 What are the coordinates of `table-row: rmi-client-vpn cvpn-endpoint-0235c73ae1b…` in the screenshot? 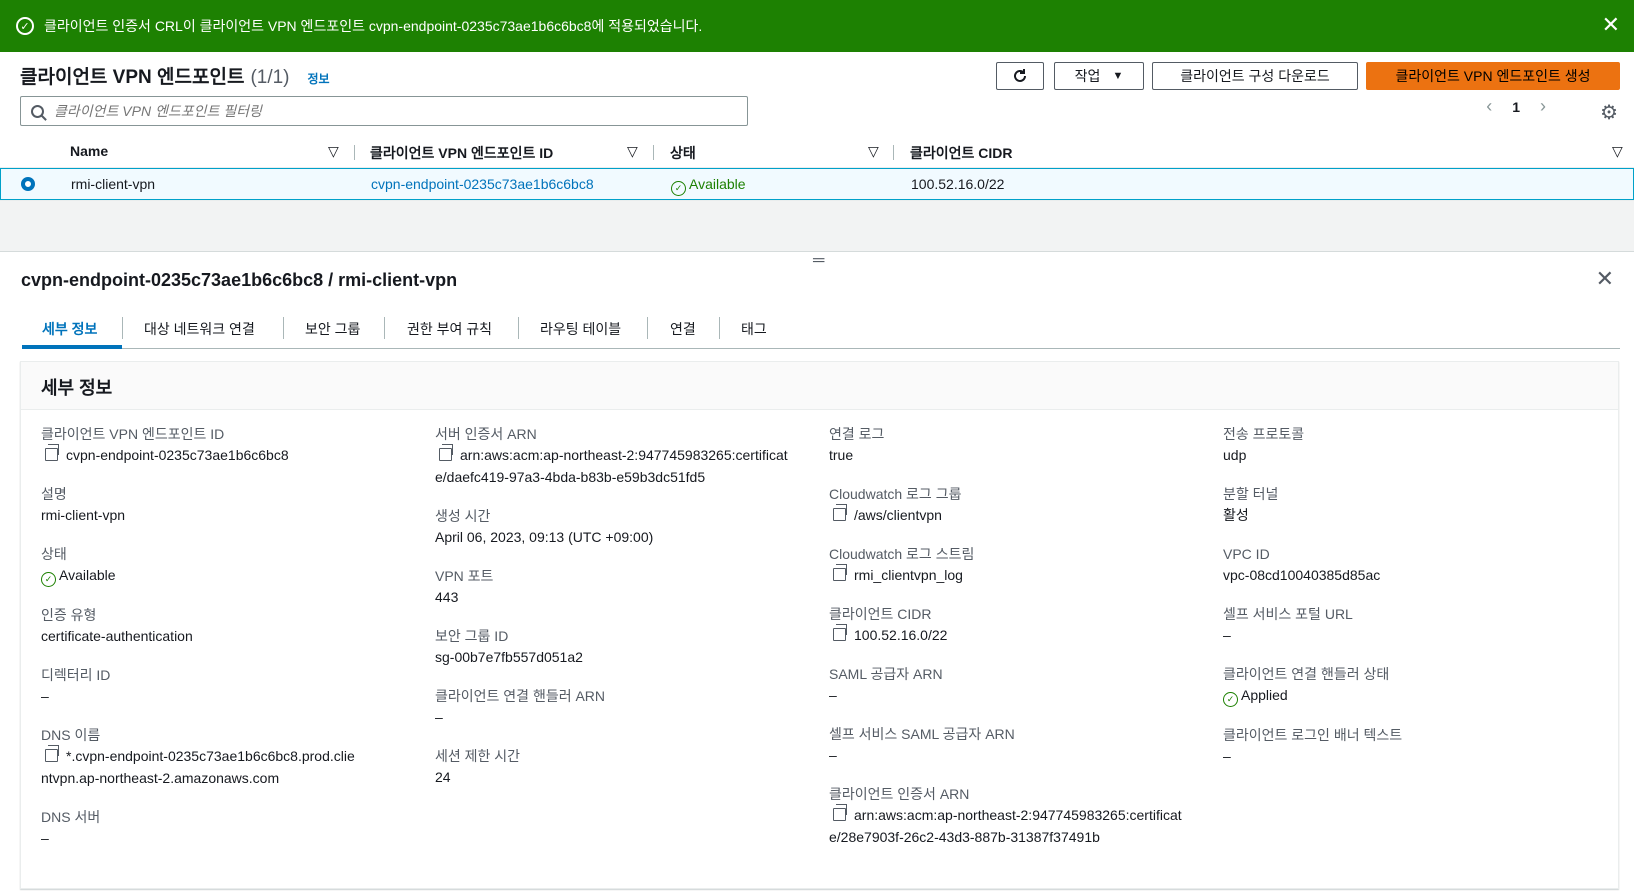 It's located at (817, 184).